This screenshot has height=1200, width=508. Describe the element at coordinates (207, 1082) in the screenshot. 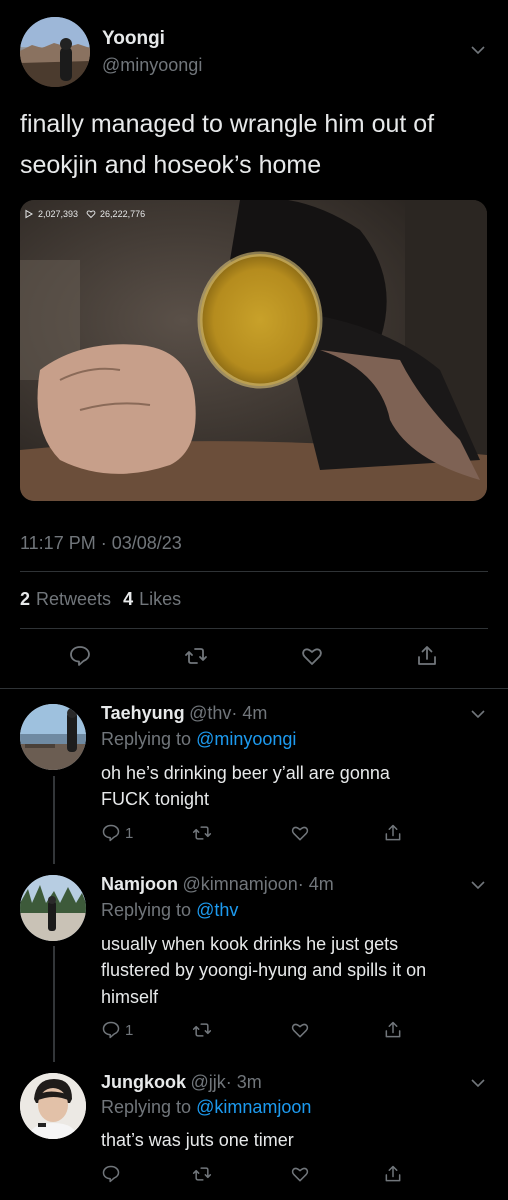

I see `reply-author-handle: @jjk` at that location.